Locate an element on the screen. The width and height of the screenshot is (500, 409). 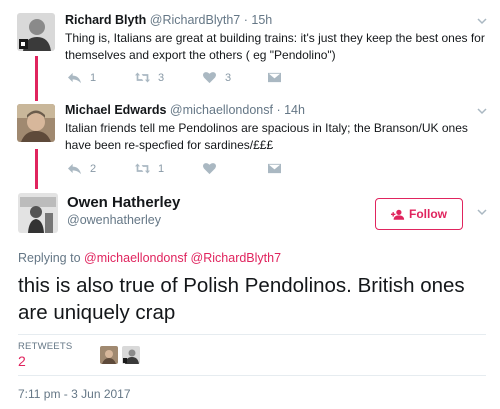
reply-count: 2 is located at coordinates (93, 168).